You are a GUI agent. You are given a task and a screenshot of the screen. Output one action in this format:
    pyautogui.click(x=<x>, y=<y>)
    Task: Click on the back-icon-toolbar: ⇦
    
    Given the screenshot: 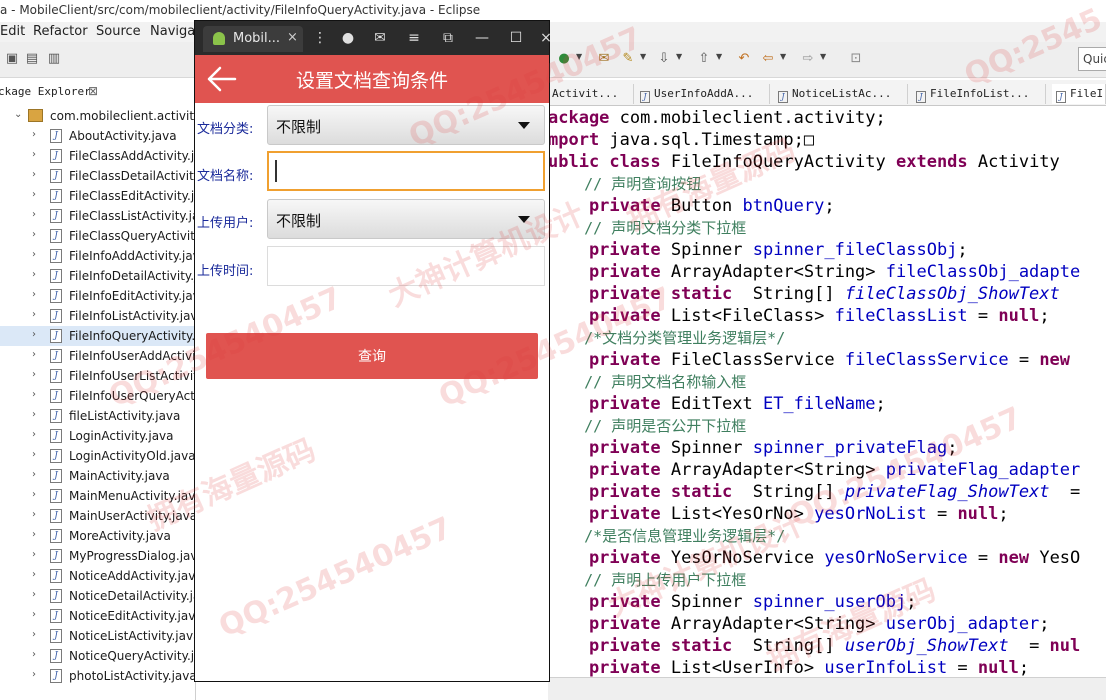 What is the action you would take?
    pyautogui.click(x=768, y=59)
    